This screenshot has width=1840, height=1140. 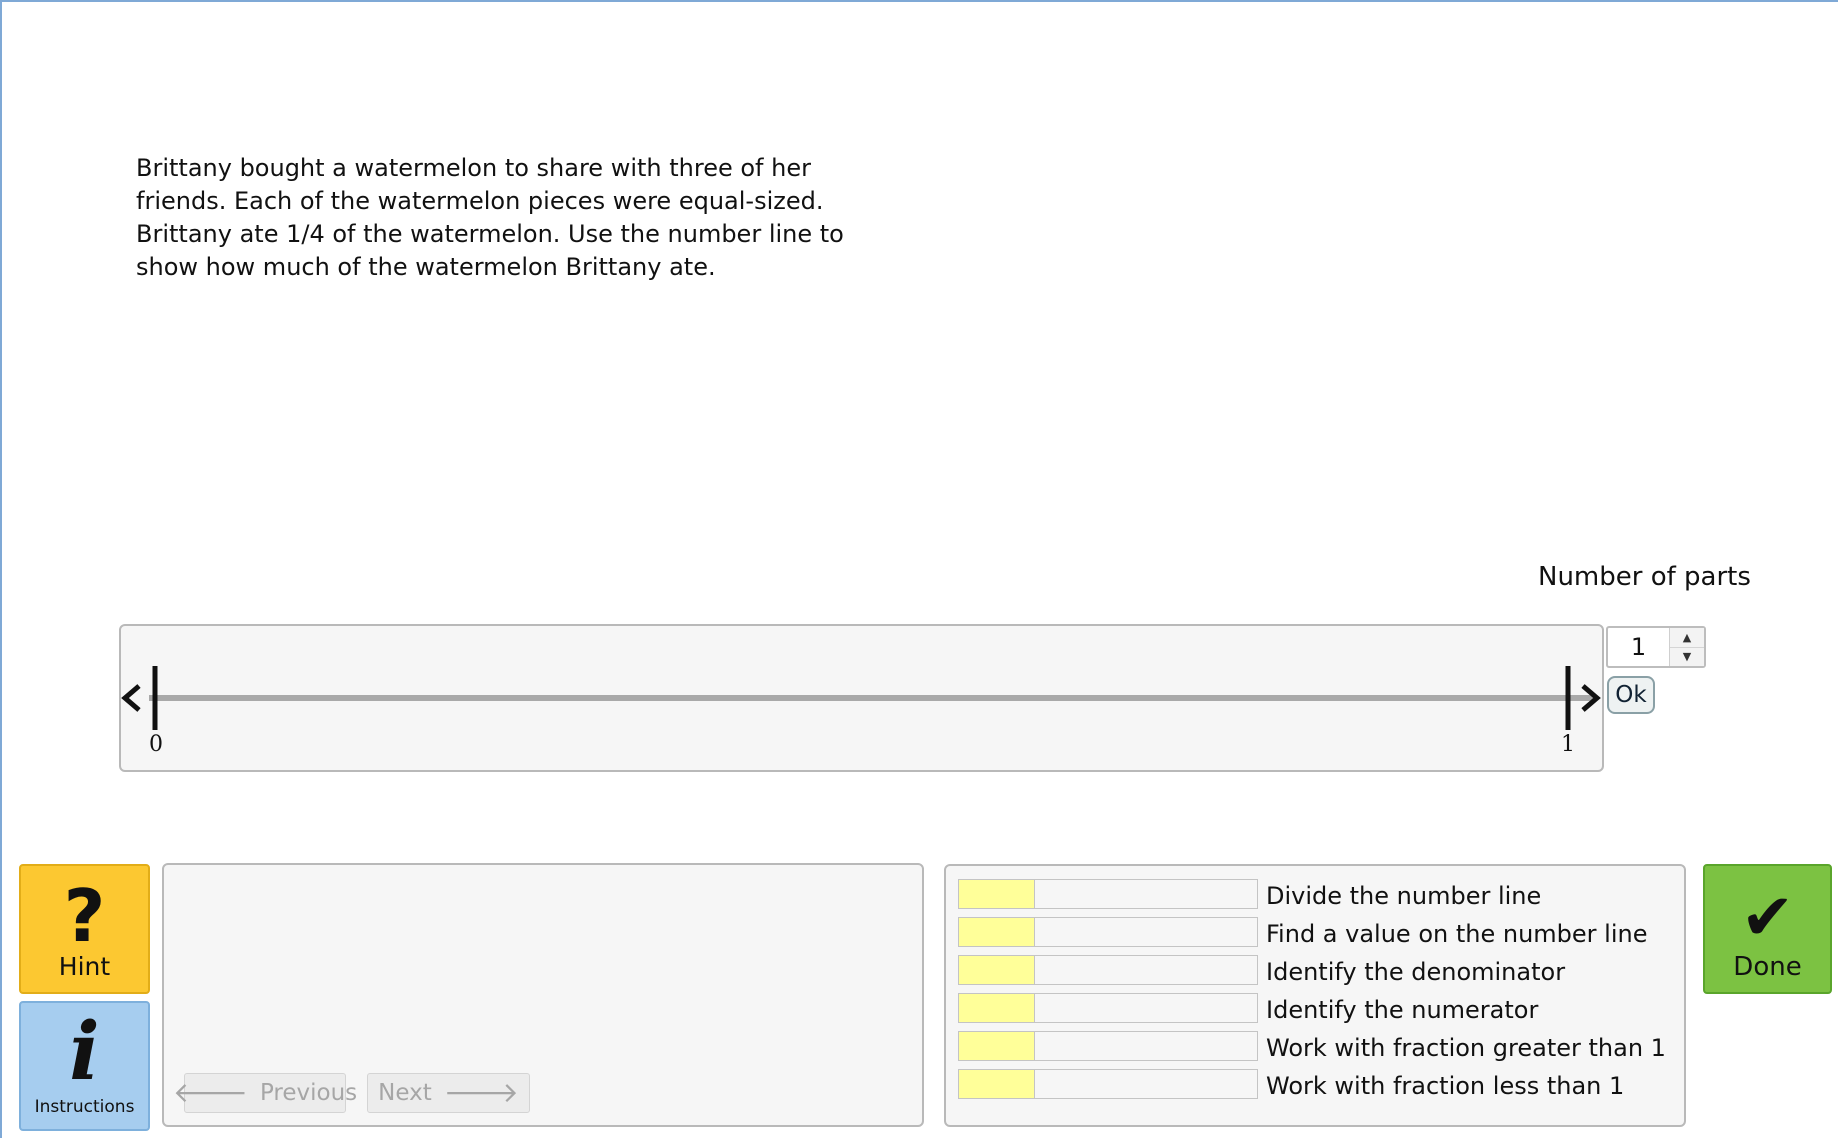 I want to click on question-mark-icon: ?, so click(x=84, y=916).